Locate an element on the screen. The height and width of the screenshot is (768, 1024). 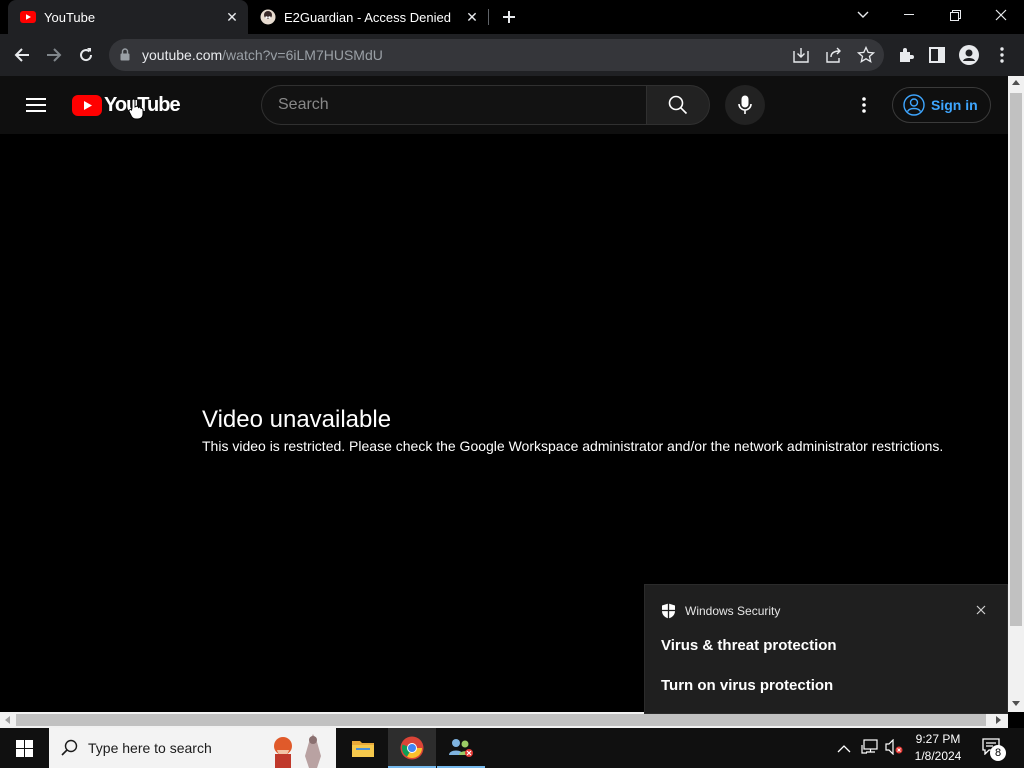
notification-app-name: Windows Security is located at coordinates (733, 611).